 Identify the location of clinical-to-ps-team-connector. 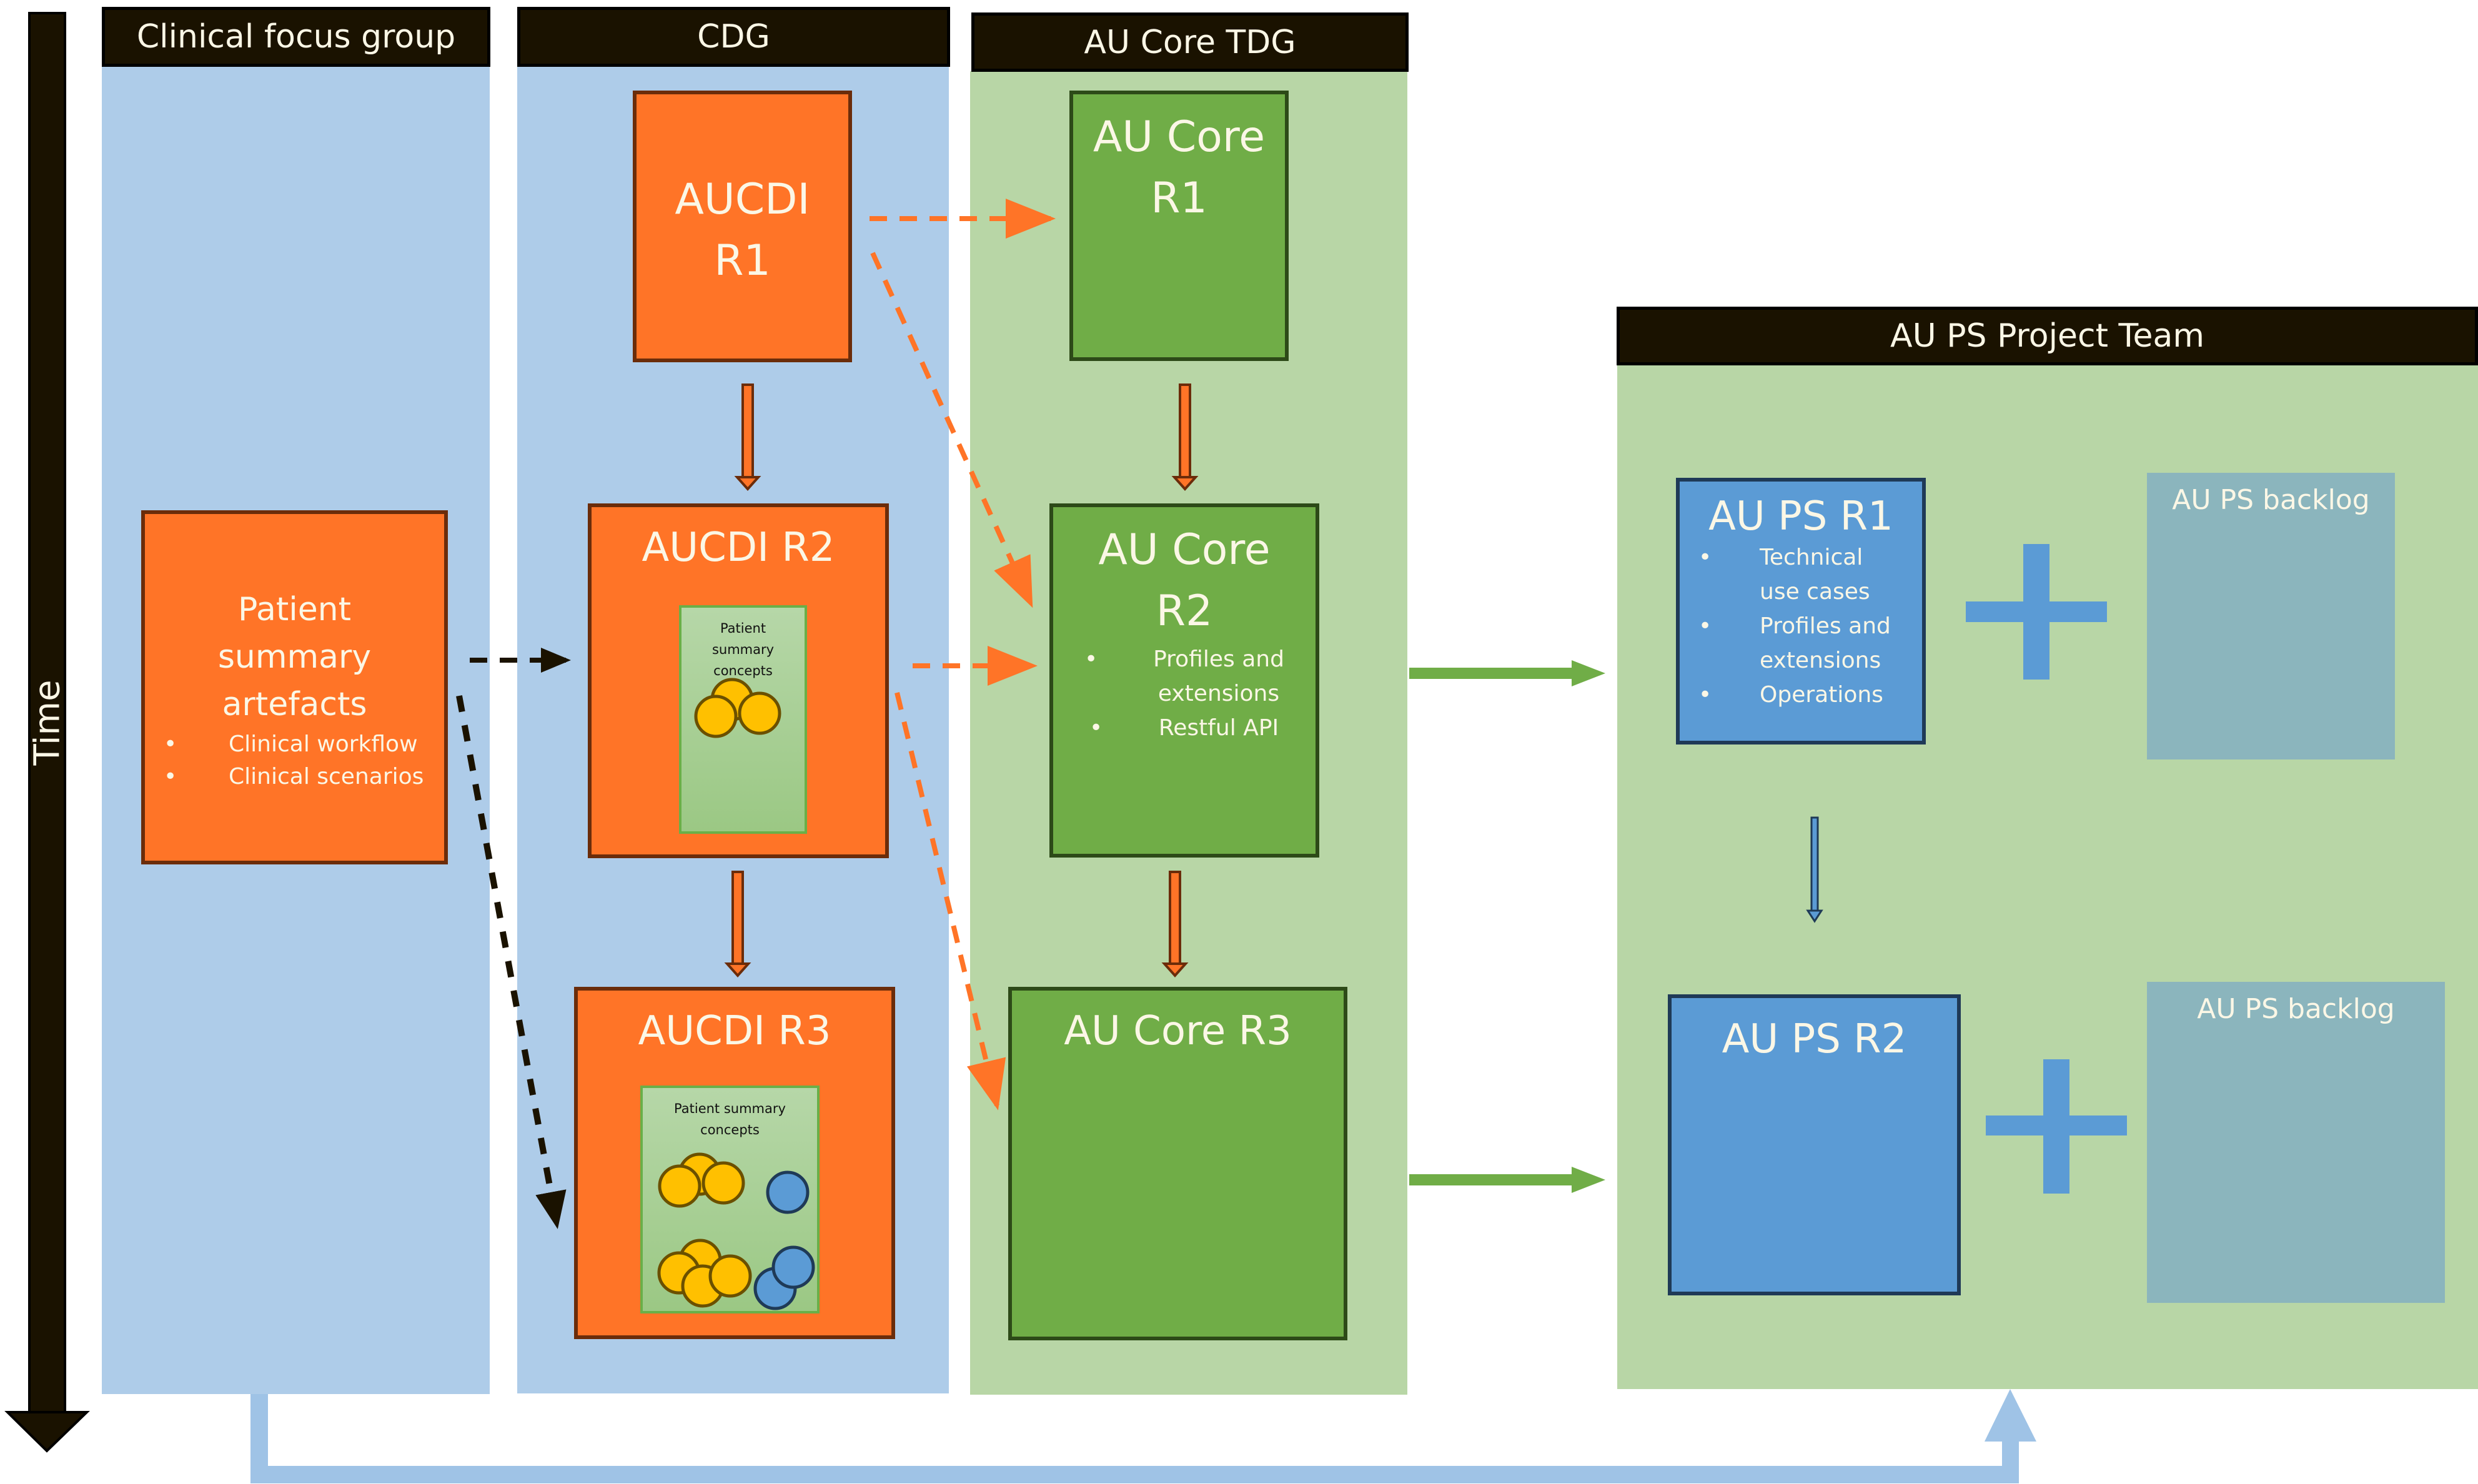
(1143, 1436).